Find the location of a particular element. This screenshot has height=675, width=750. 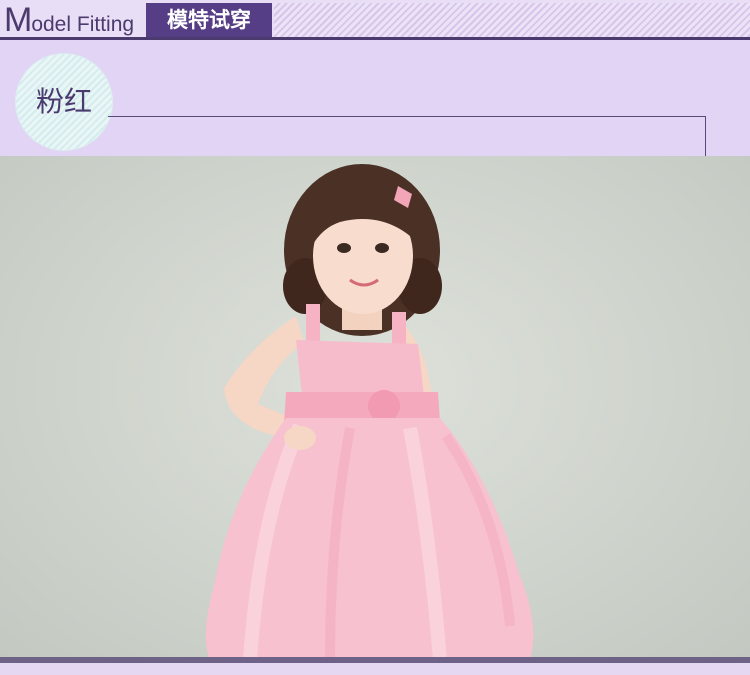

color-label: 粉红 is located at coordinates (63, 101).